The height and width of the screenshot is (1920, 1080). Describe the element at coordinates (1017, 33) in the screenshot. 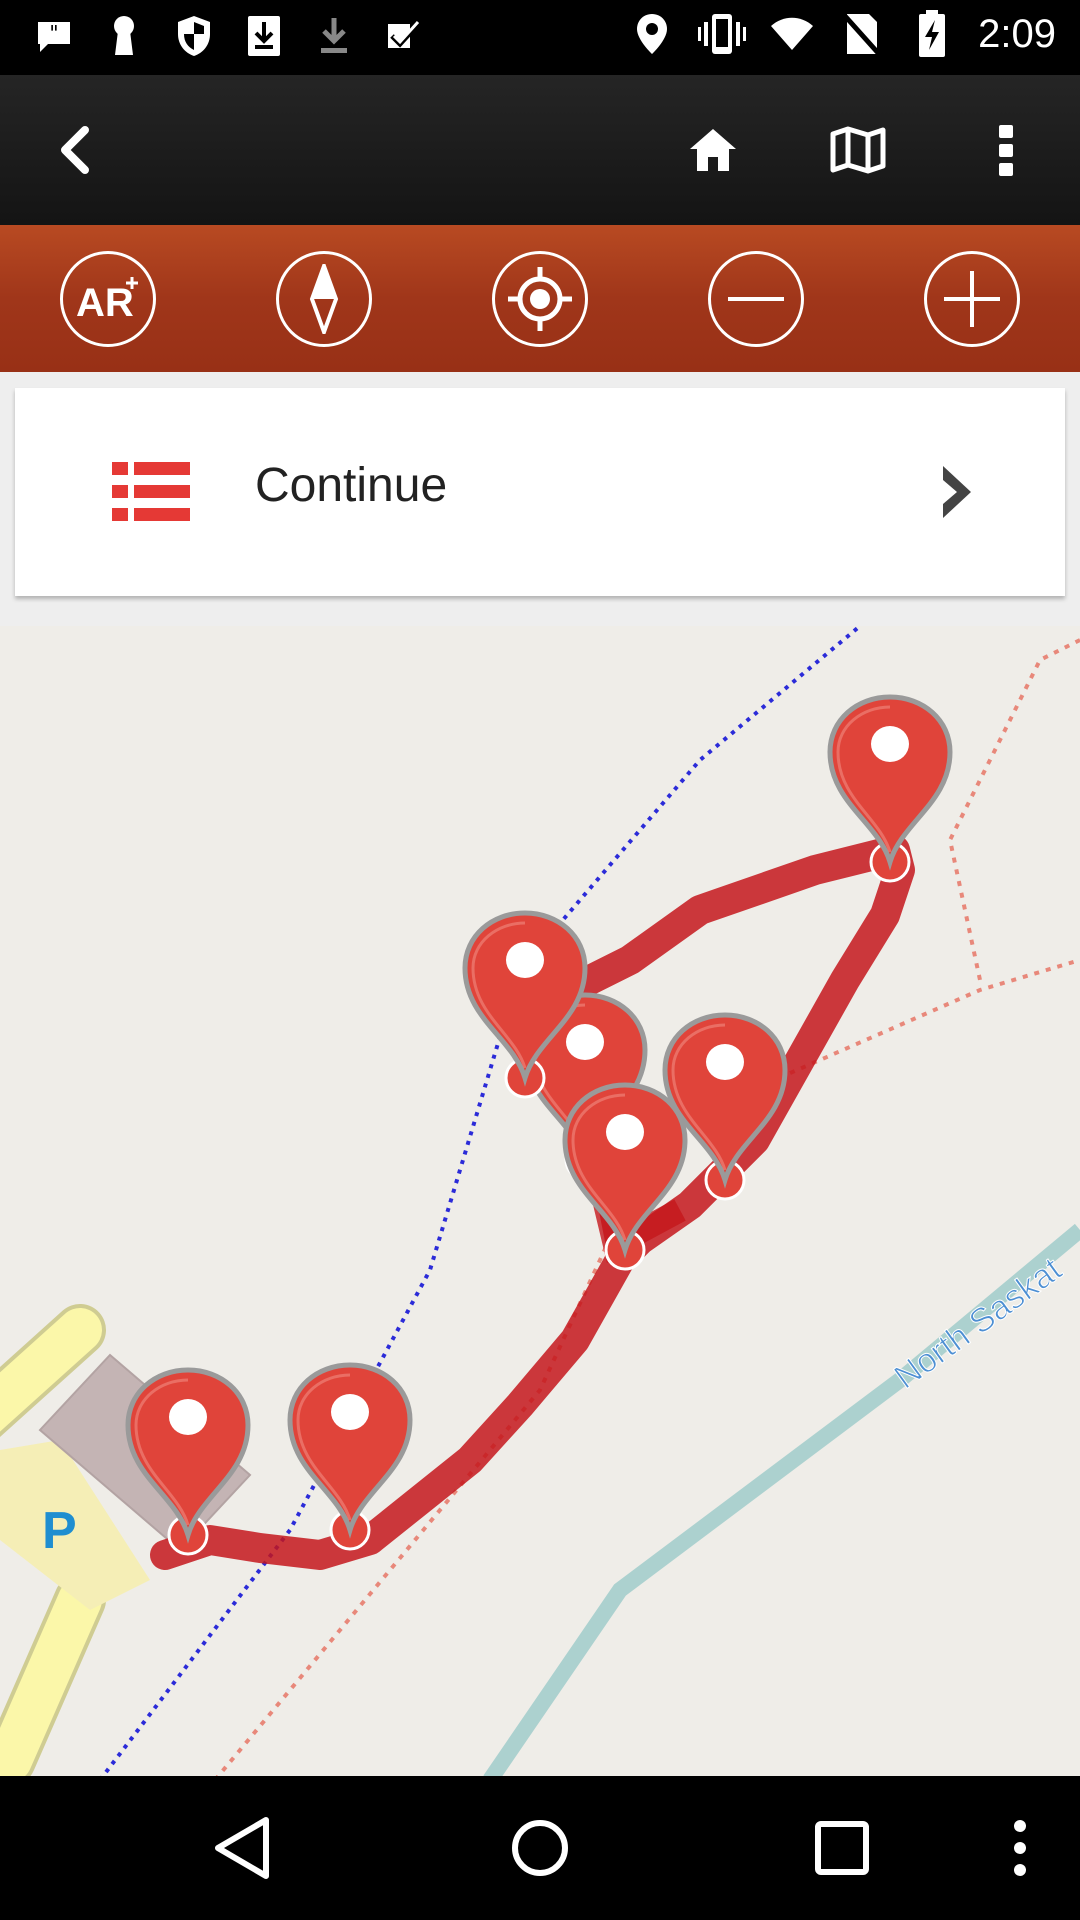

I see `status-time: 2:09` at that location.